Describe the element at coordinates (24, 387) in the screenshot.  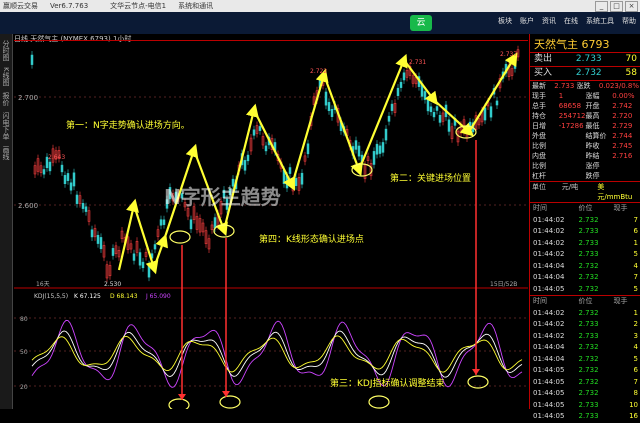
I see `kdj-tick-20: 20` at that location.